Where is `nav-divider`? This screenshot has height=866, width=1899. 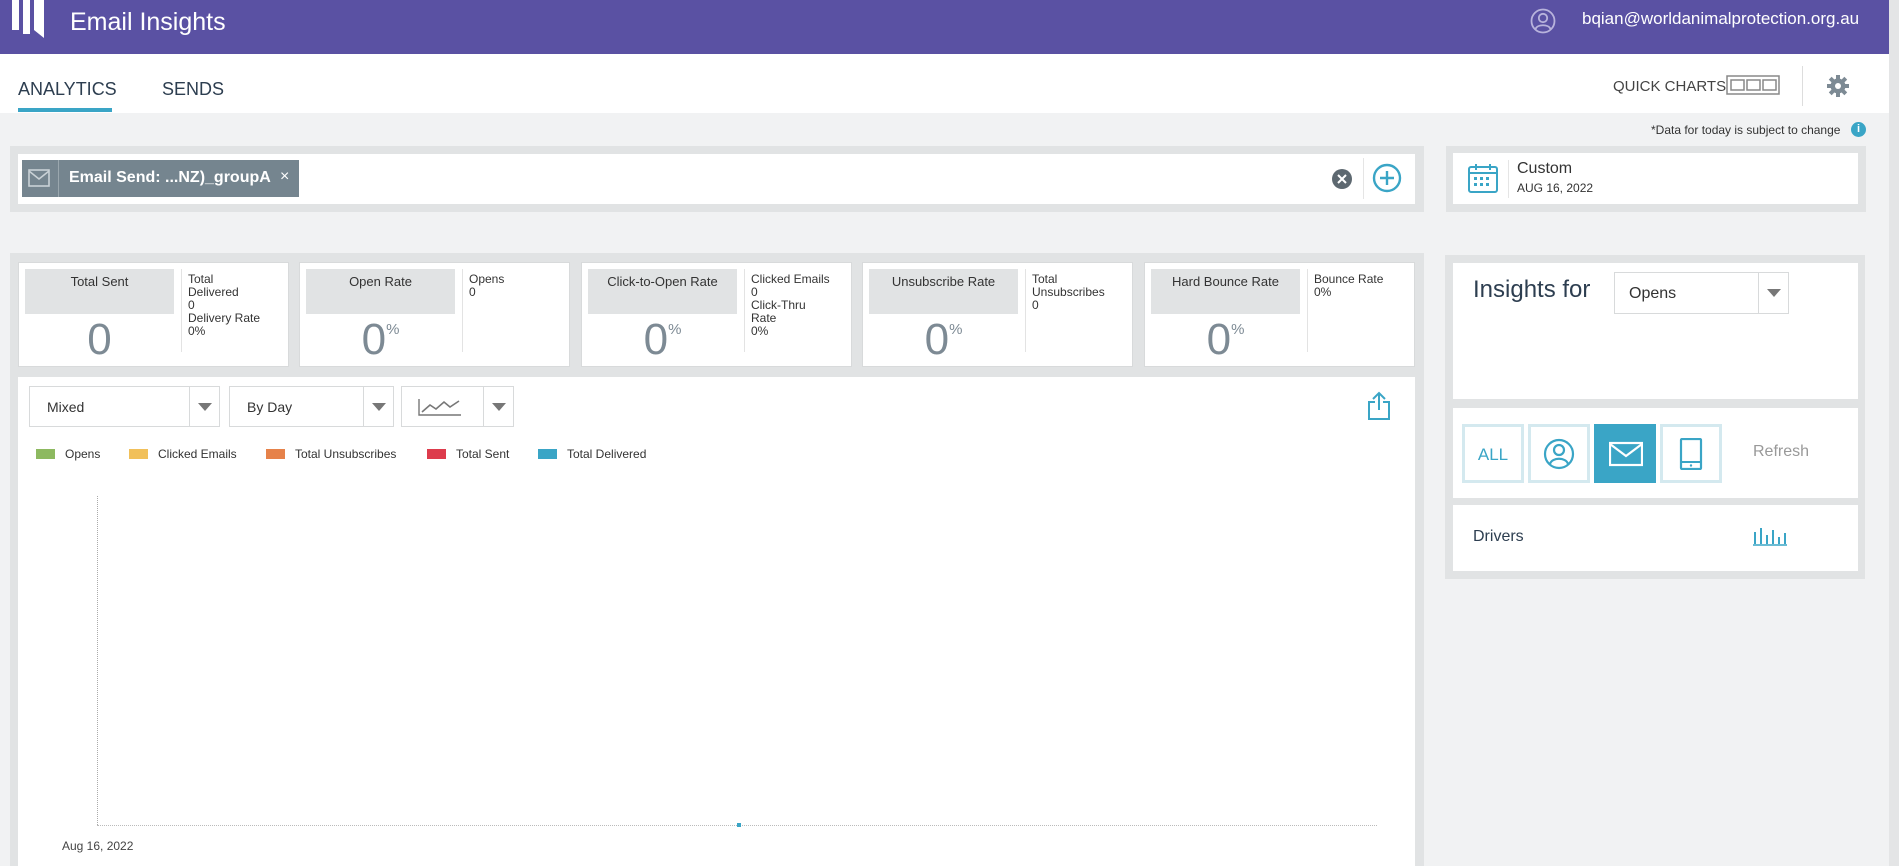 nav-divider is located at coordinates (1802, 86).